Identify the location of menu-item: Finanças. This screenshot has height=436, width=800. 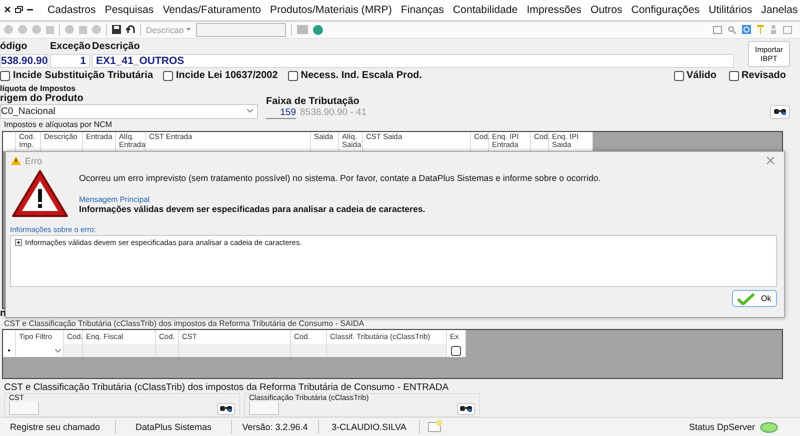
(422, 10).